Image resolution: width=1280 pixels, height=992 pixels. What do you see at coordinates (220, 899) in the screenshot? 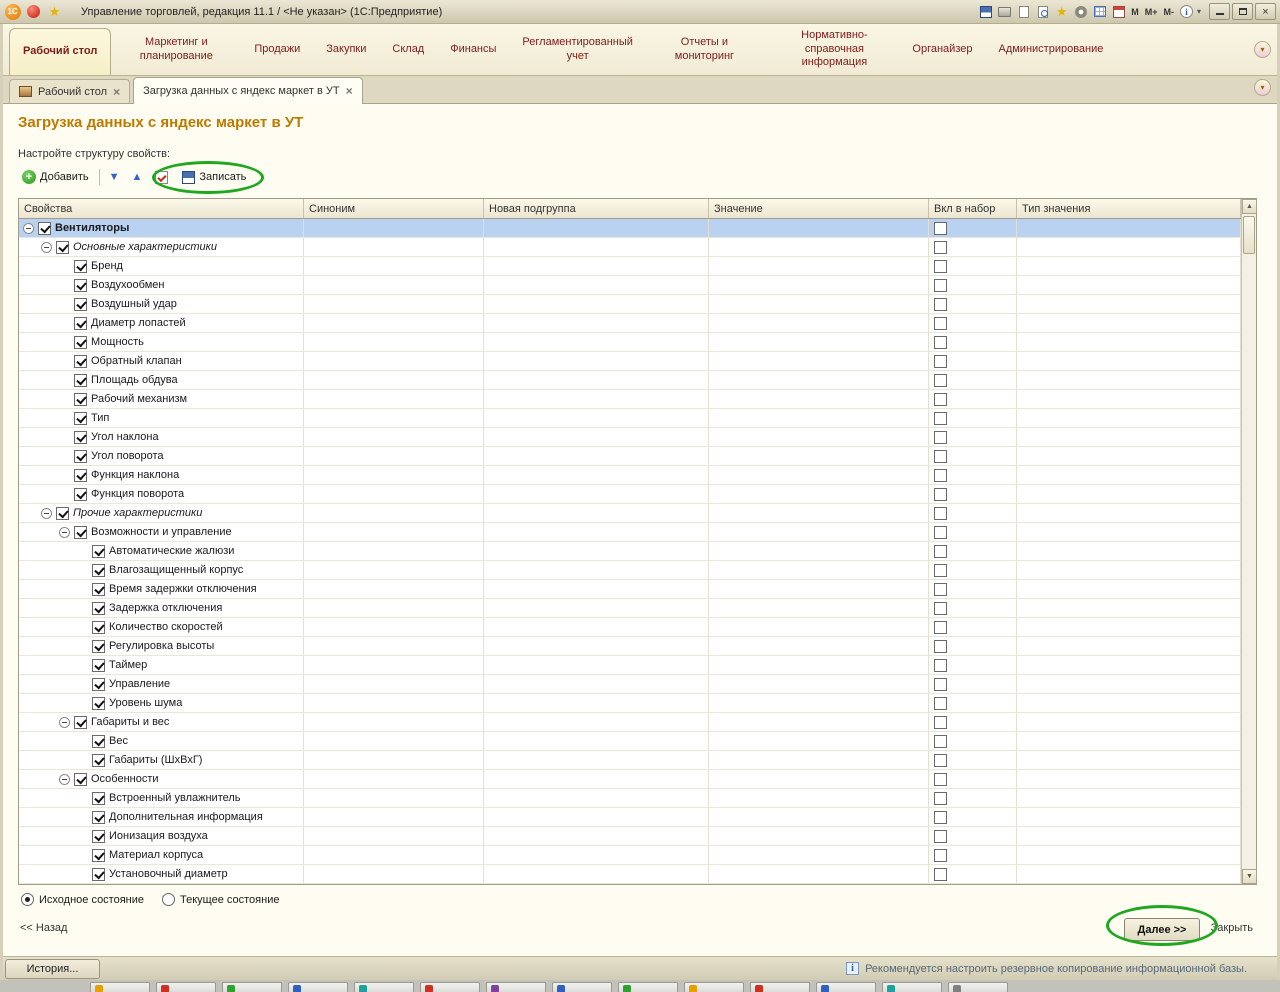
I see `radio-current-state: Текущее состояние` at bounding box center [220, 899].